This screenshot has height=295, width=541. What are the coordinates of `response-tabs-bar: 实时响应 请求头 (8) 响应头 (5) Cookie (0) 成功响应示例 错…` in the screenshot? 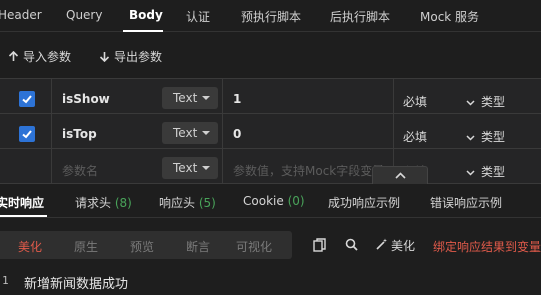 It's located at (270, 201).